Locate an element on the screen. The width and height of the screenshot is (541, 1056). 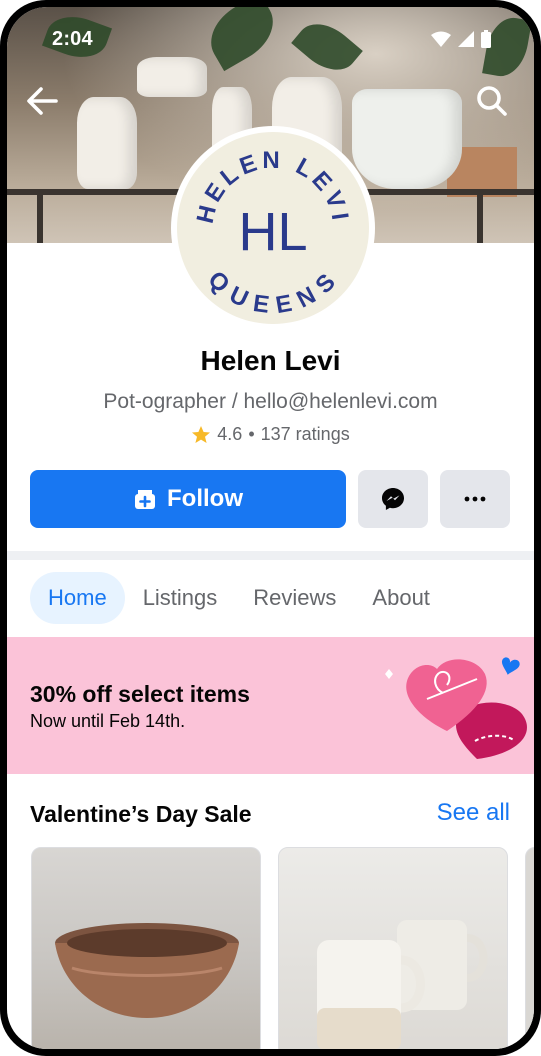
messenger-button is located at coordinates (393, 499).